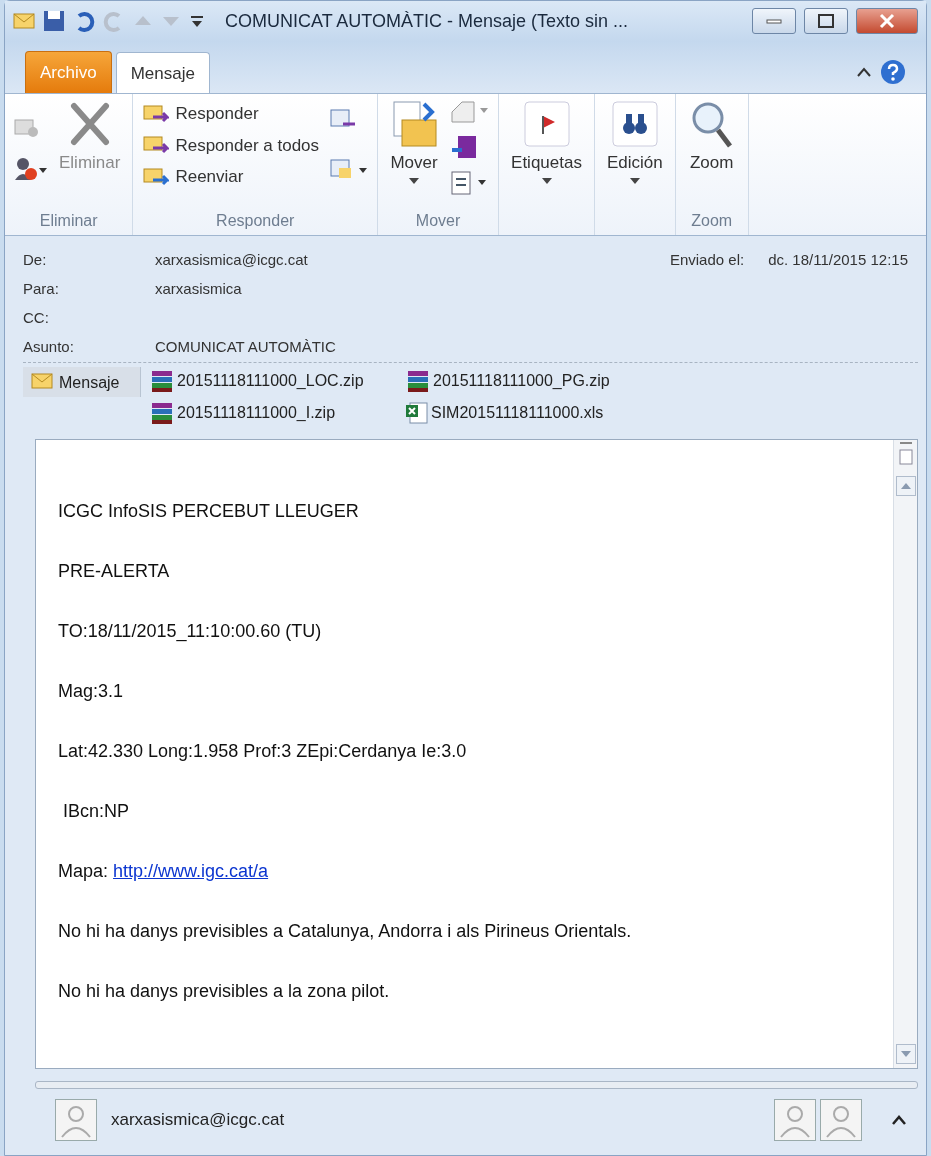 This screenshot has width=931, height=1156. What do you see at coordinates (470, 112) in the screenshot?
I see `rules-icon` at bounding box center [470, 112].